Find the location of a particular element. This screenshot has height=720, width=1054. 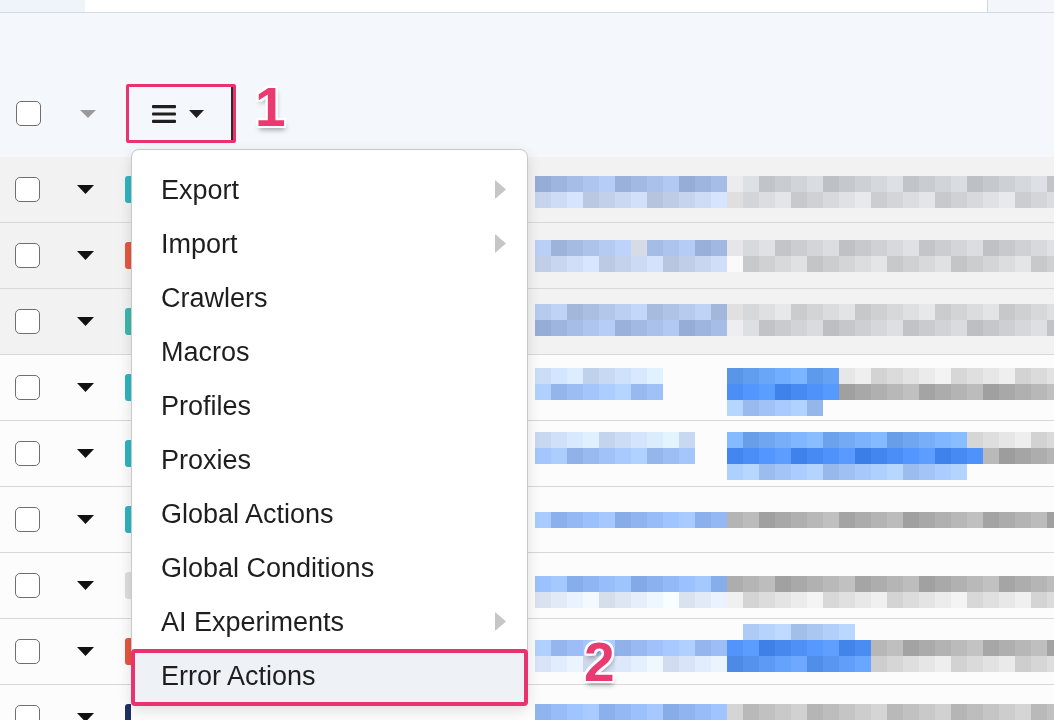

menu-item: Global Actions is located at coordinates (329, 514).